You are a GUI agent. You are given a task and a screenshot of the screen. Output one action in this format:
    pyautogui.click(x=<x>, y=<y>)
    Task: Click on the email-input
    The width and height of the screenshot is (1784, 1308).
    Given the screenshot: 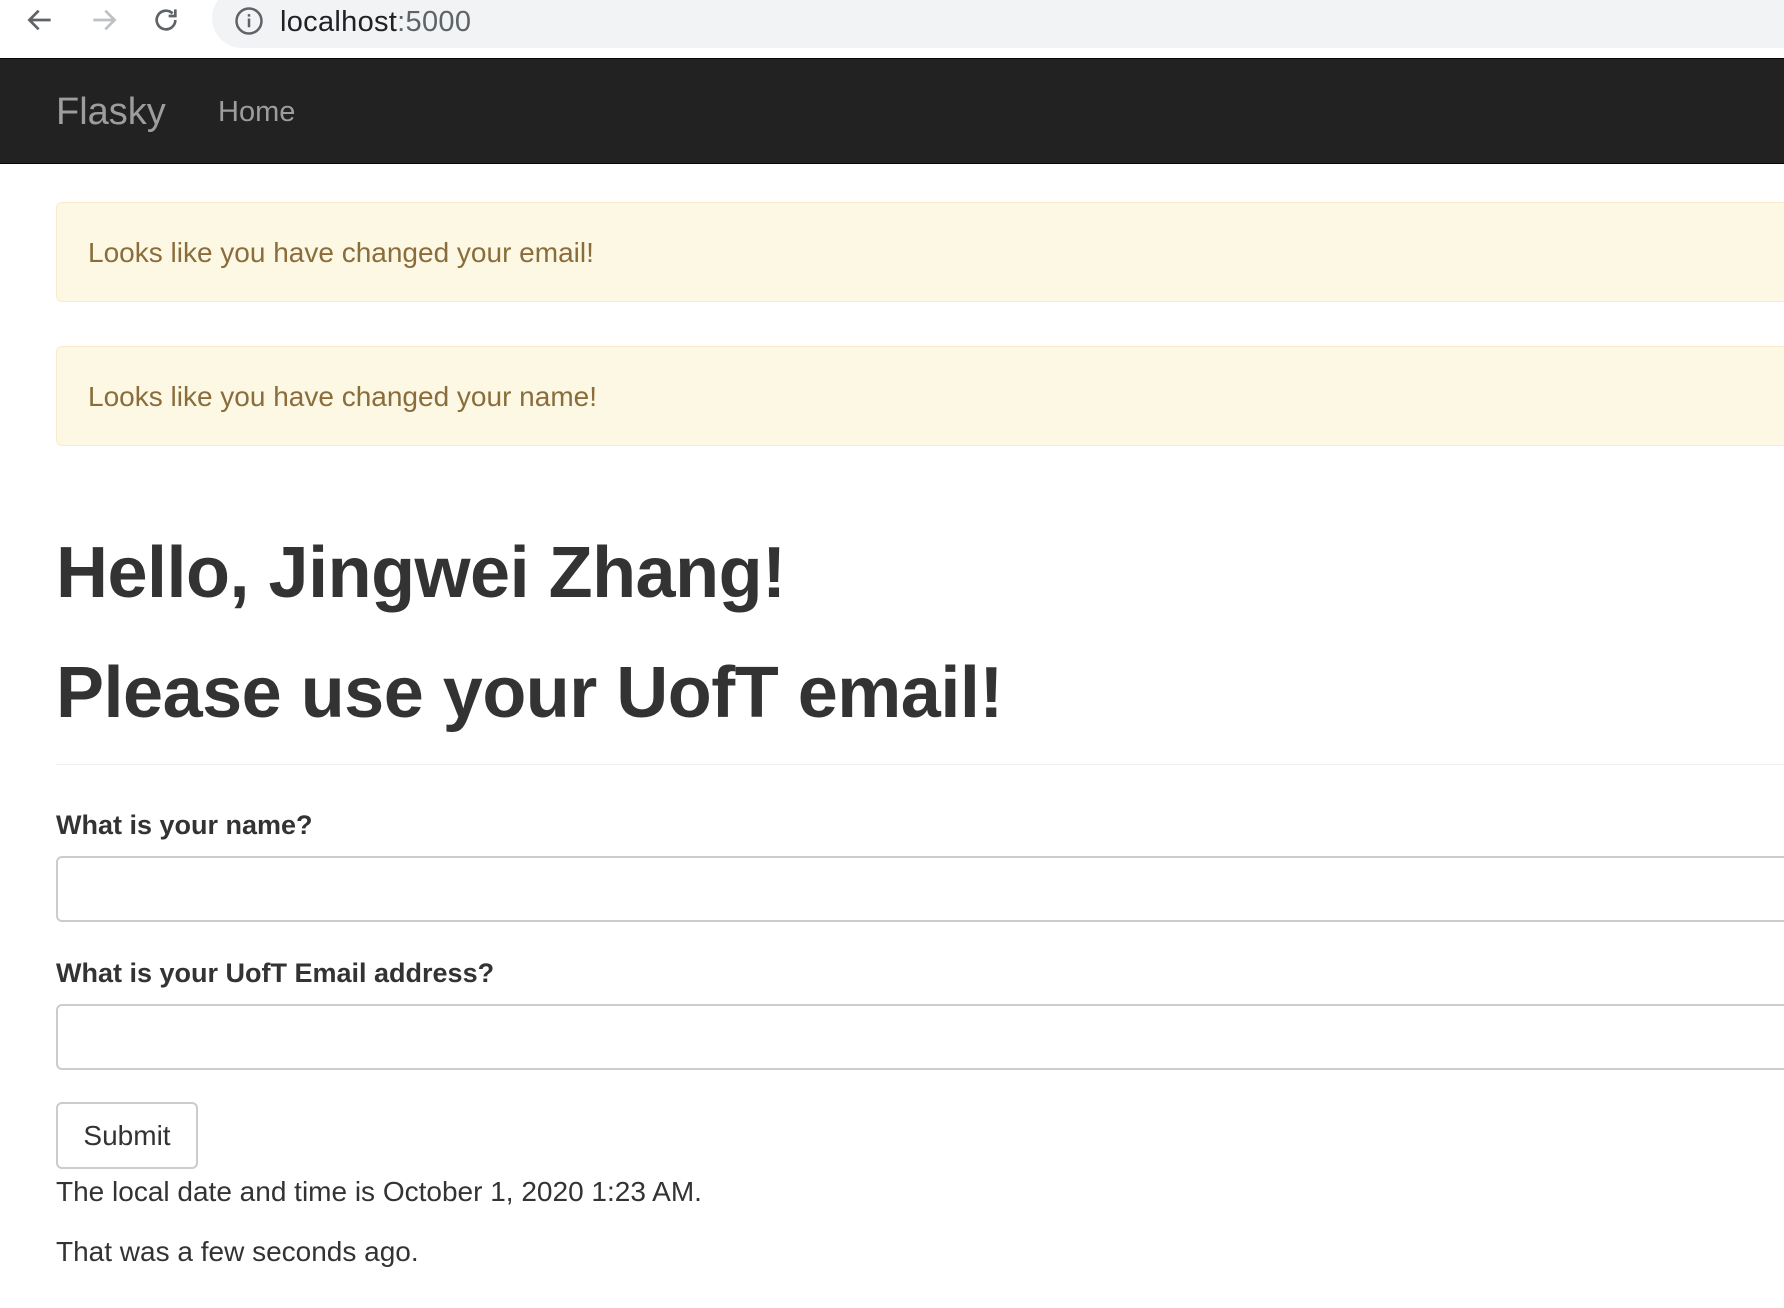 What is the action you would take?
    pyautogui.click(x=920, y=1037)
    